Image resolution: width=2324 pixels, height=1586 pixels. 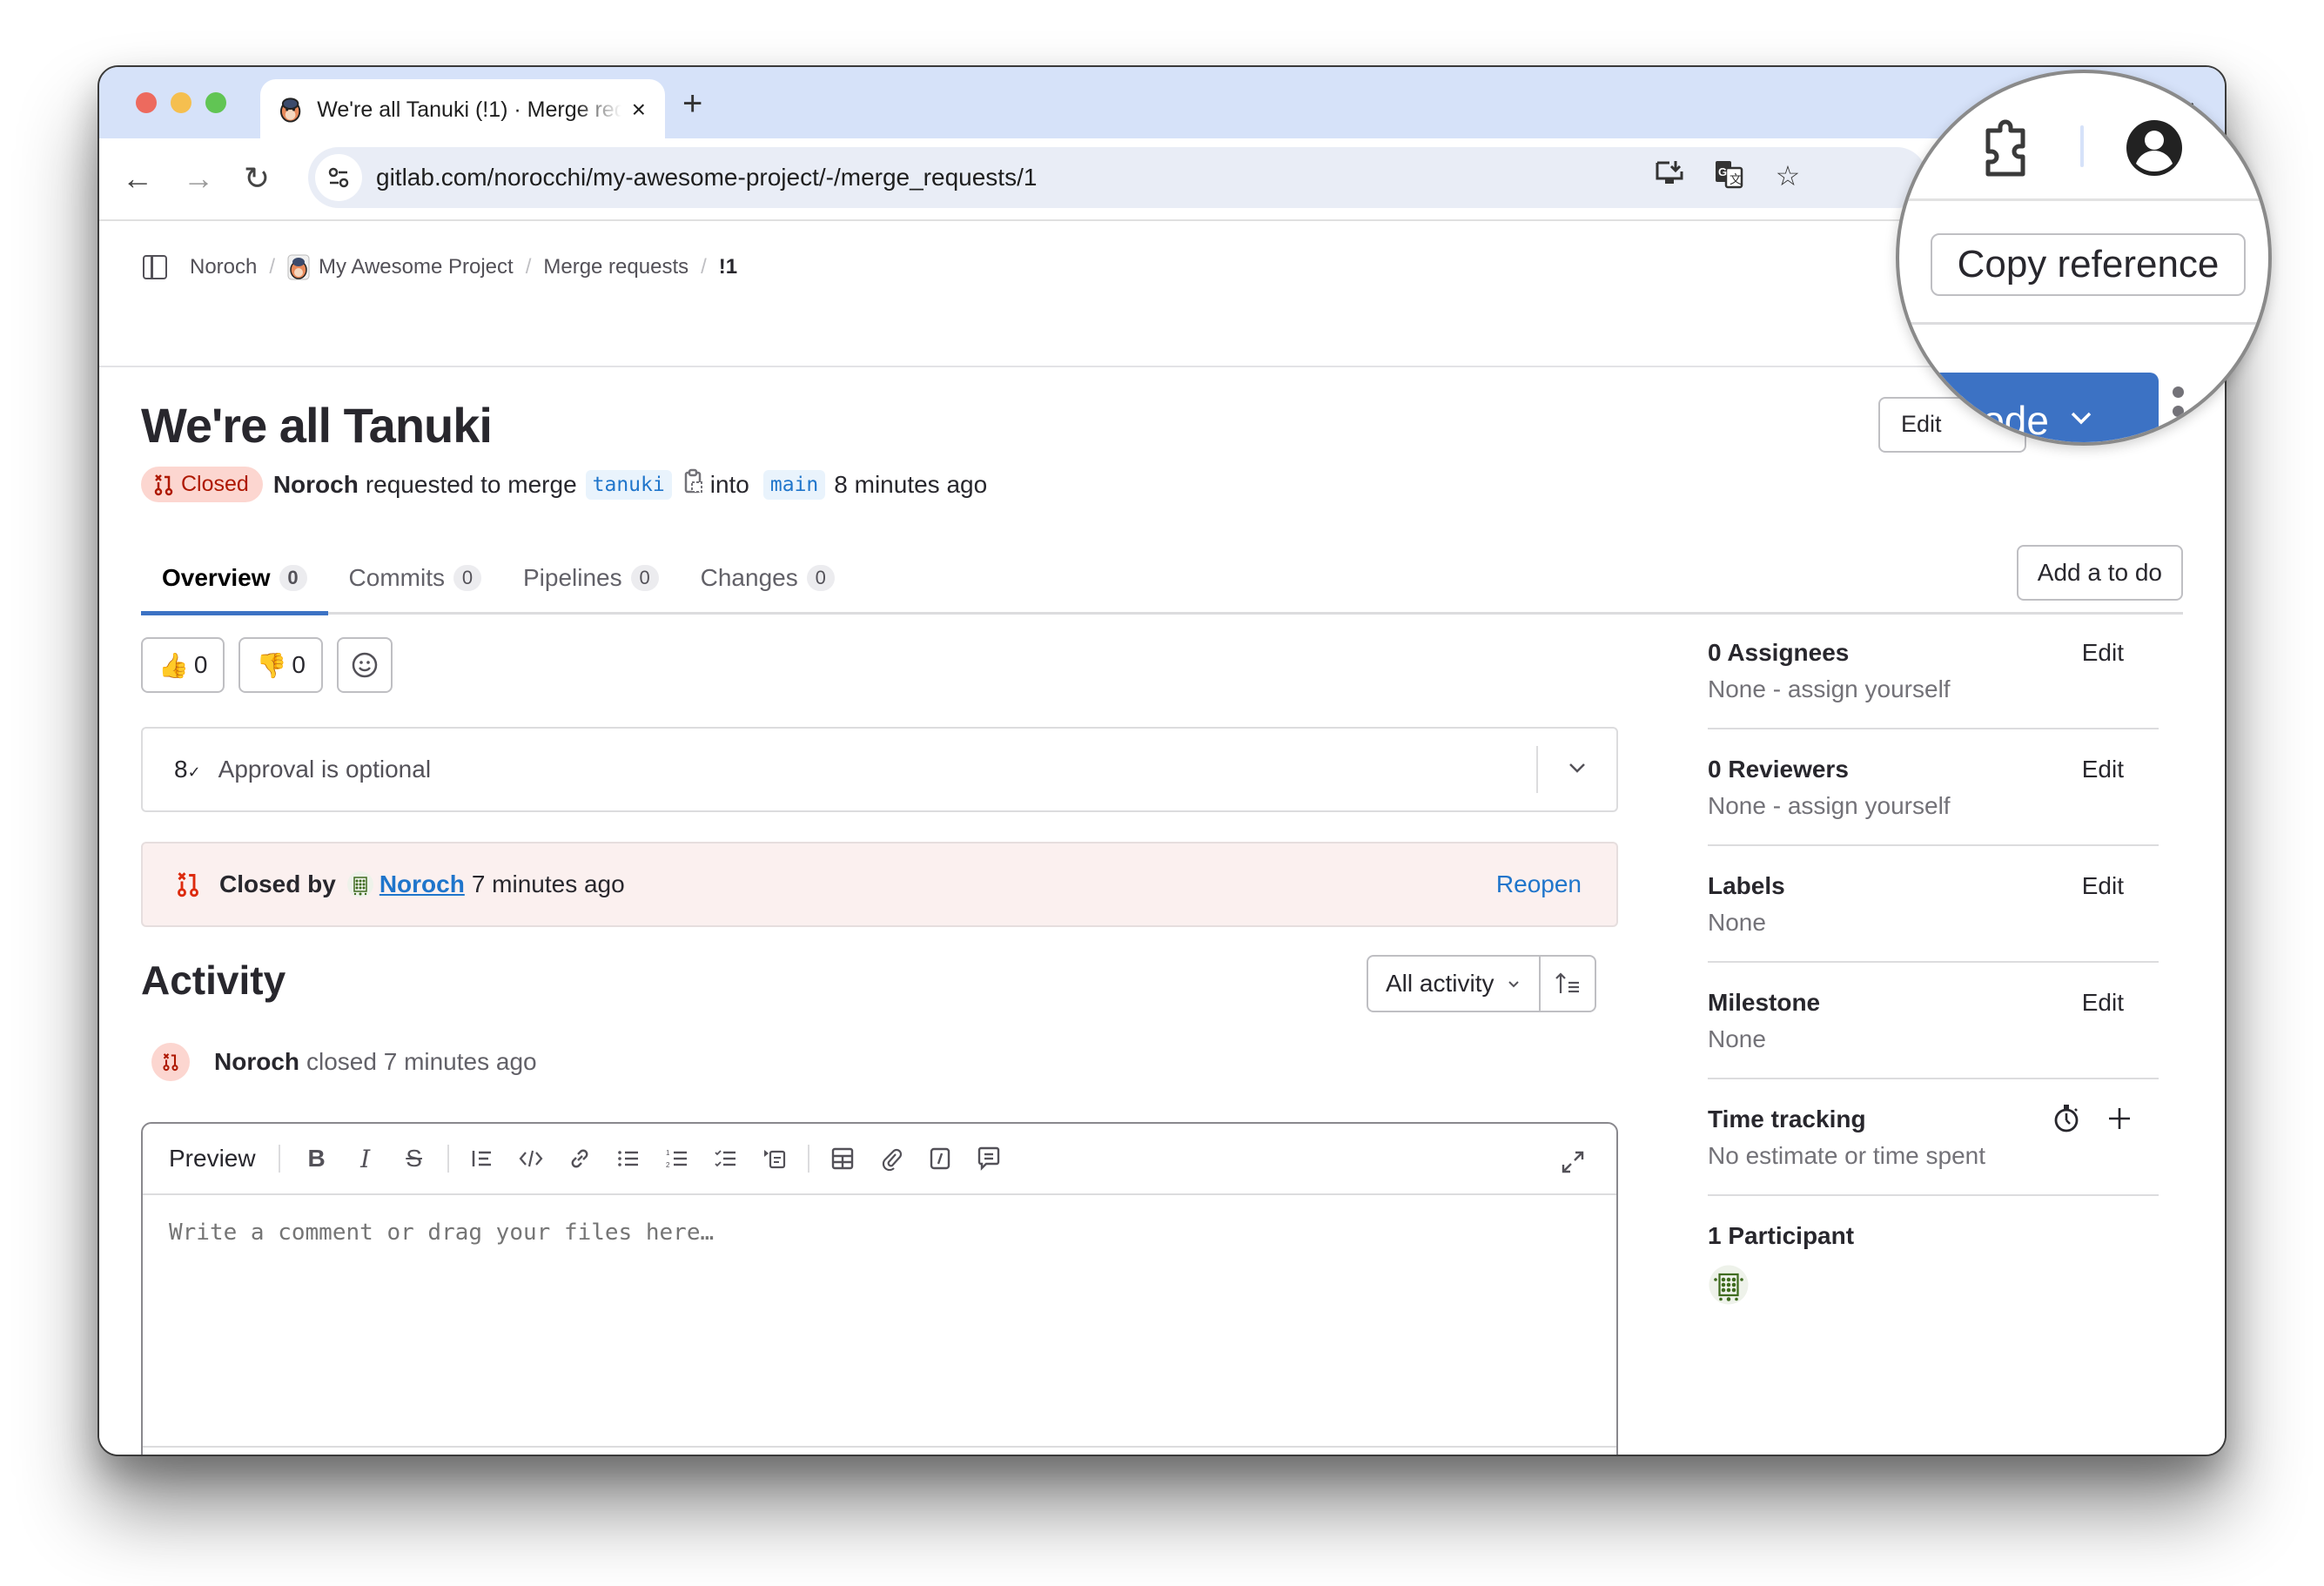 I want to click on header-divider, so click(x=2083, y=323).